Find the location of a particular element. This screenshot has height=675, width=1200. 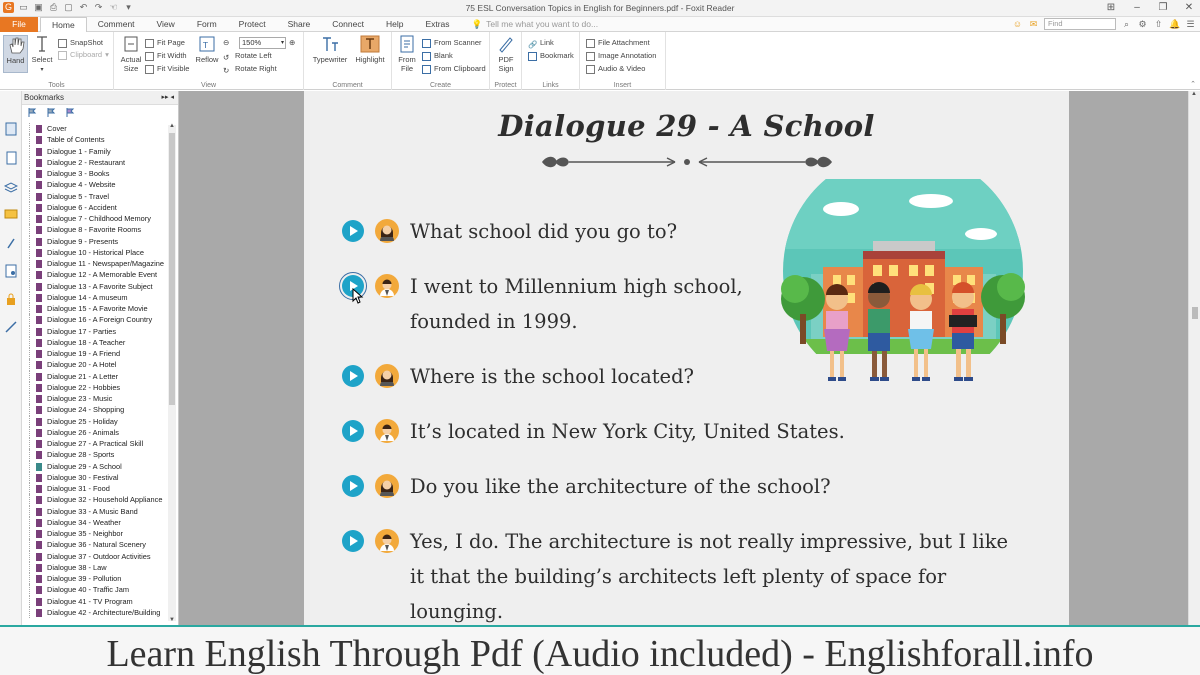

tab-connect: Connect is located at coordinates (348, 24).